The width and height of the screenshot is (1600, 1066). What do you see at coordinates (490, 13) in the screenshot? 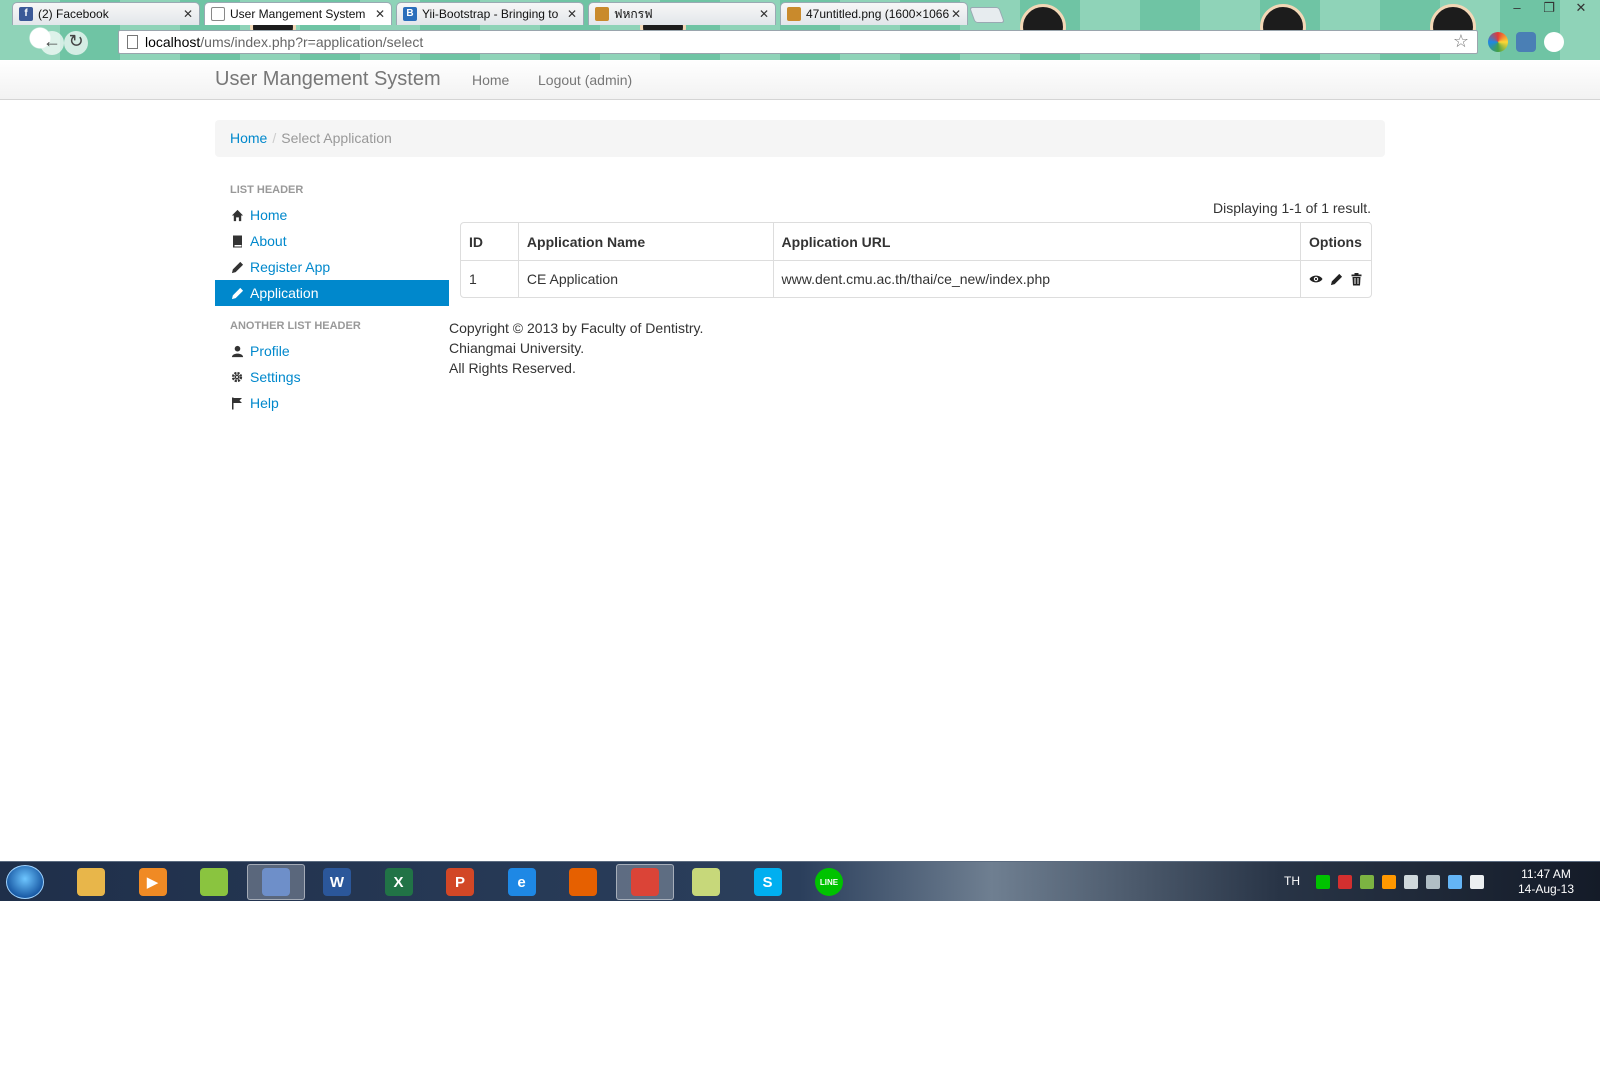
I see `browser-tab: B Yii-Bootstrap - Bringing to ✕` at bounding box center [490, 13].